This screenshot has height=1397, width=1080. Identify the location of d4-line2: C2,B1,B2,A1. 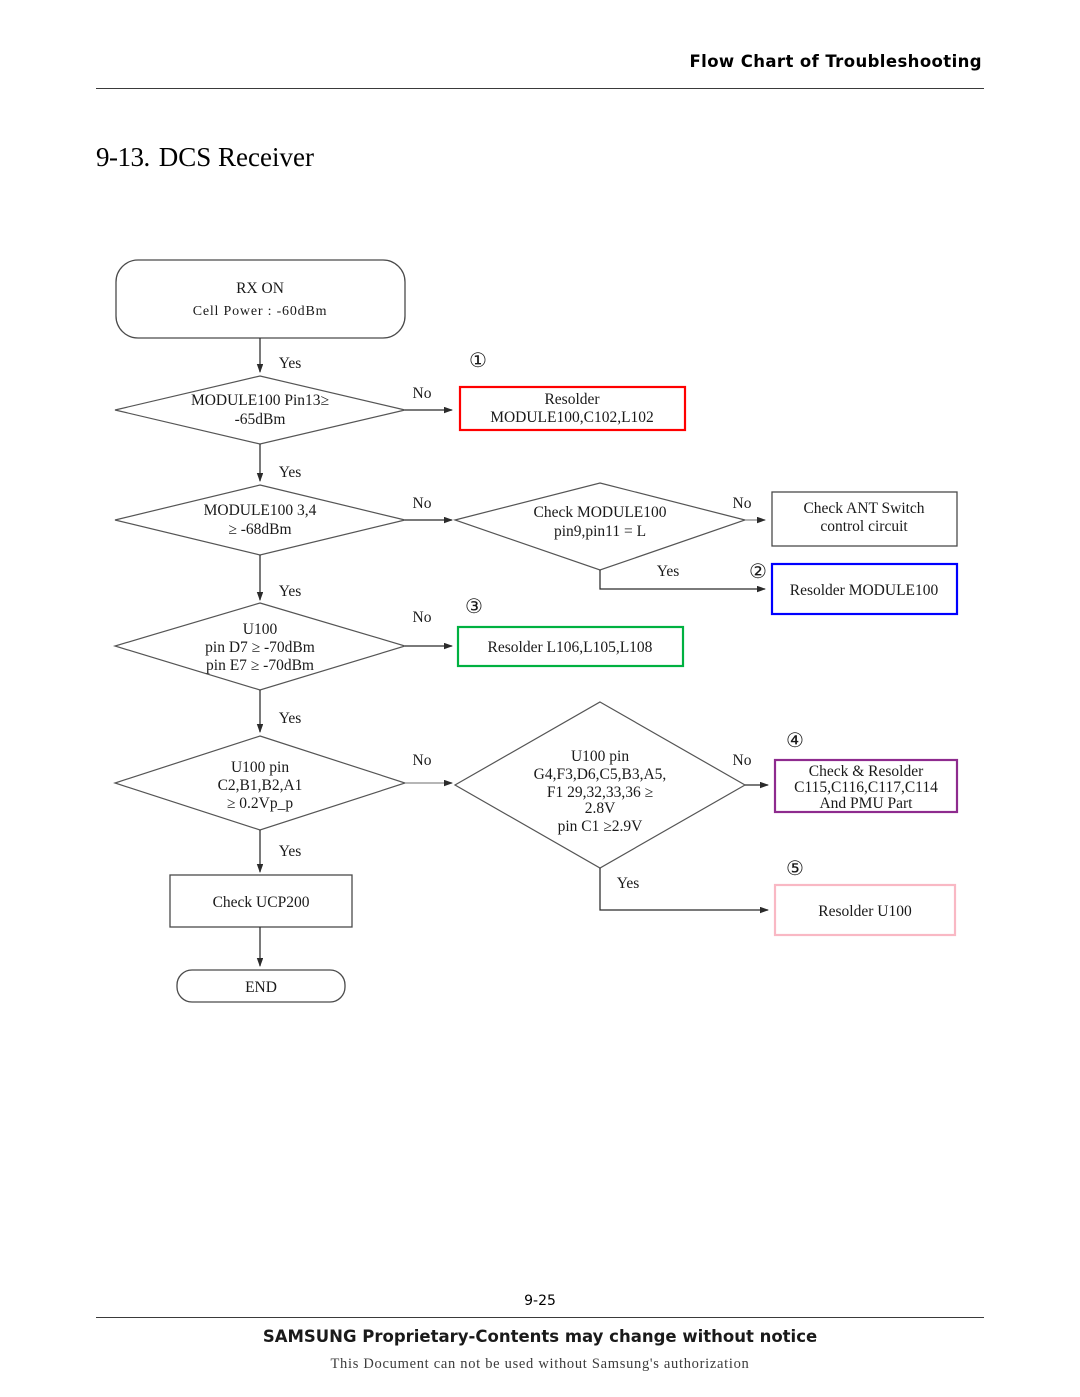
(260, 785).